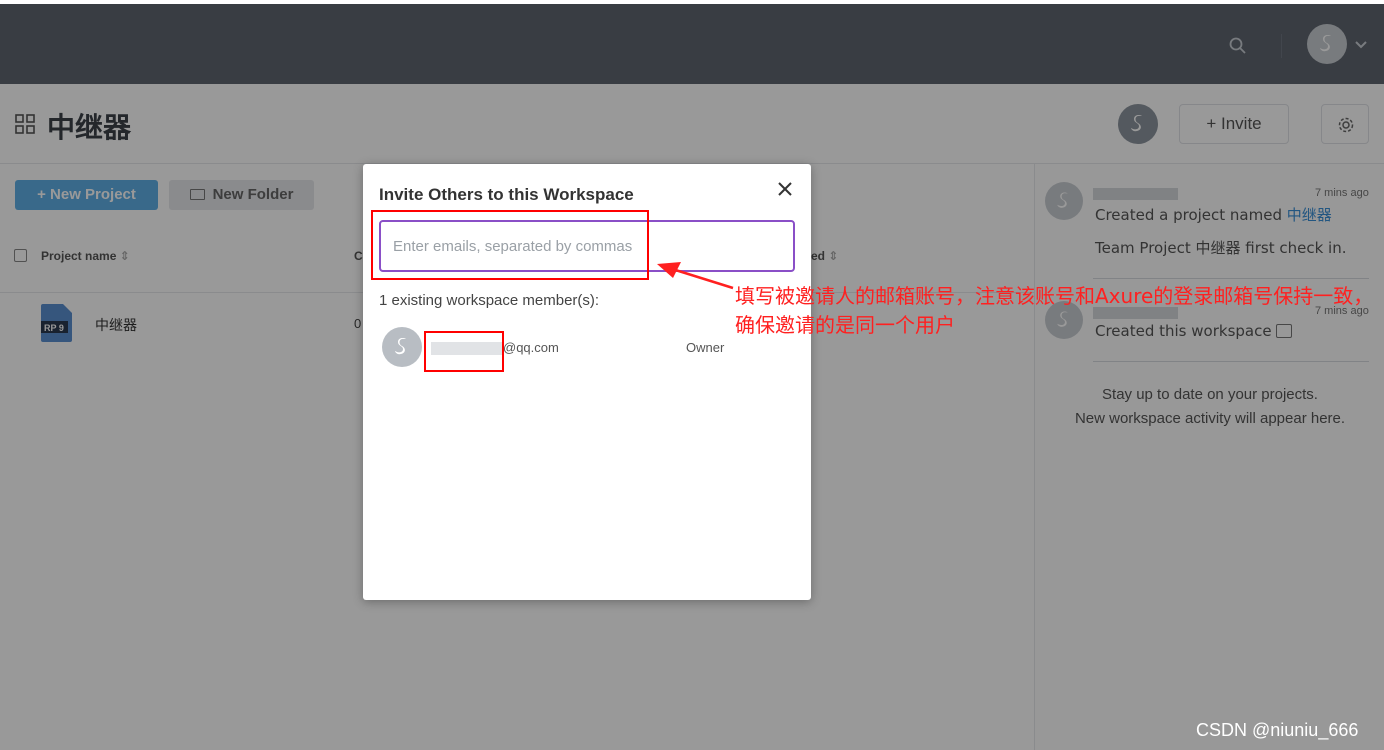  I want to click on watermark: CSDN @niuniu_666, so click(1277, 730).